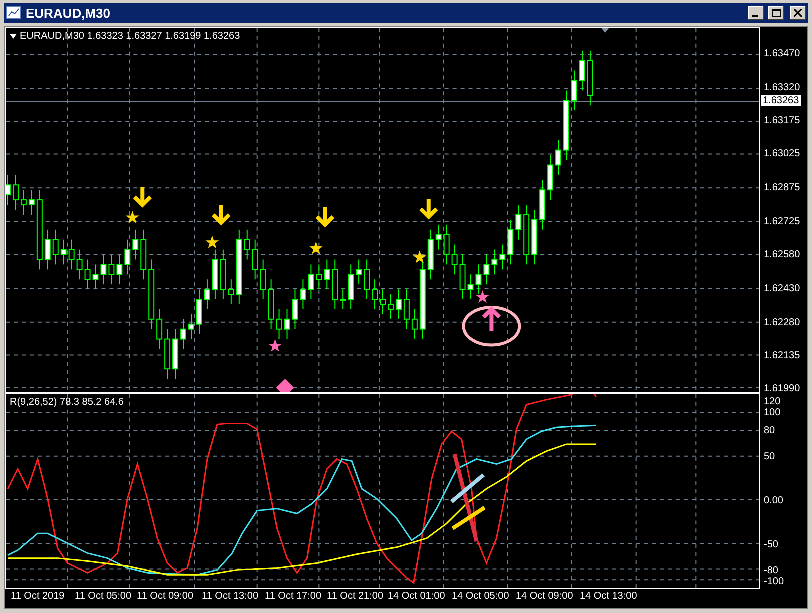 This screenshot has height=613, width=812. Describe the element at coordinates (285, 385) in the screenshot. I see `diamond-icon` at that location.